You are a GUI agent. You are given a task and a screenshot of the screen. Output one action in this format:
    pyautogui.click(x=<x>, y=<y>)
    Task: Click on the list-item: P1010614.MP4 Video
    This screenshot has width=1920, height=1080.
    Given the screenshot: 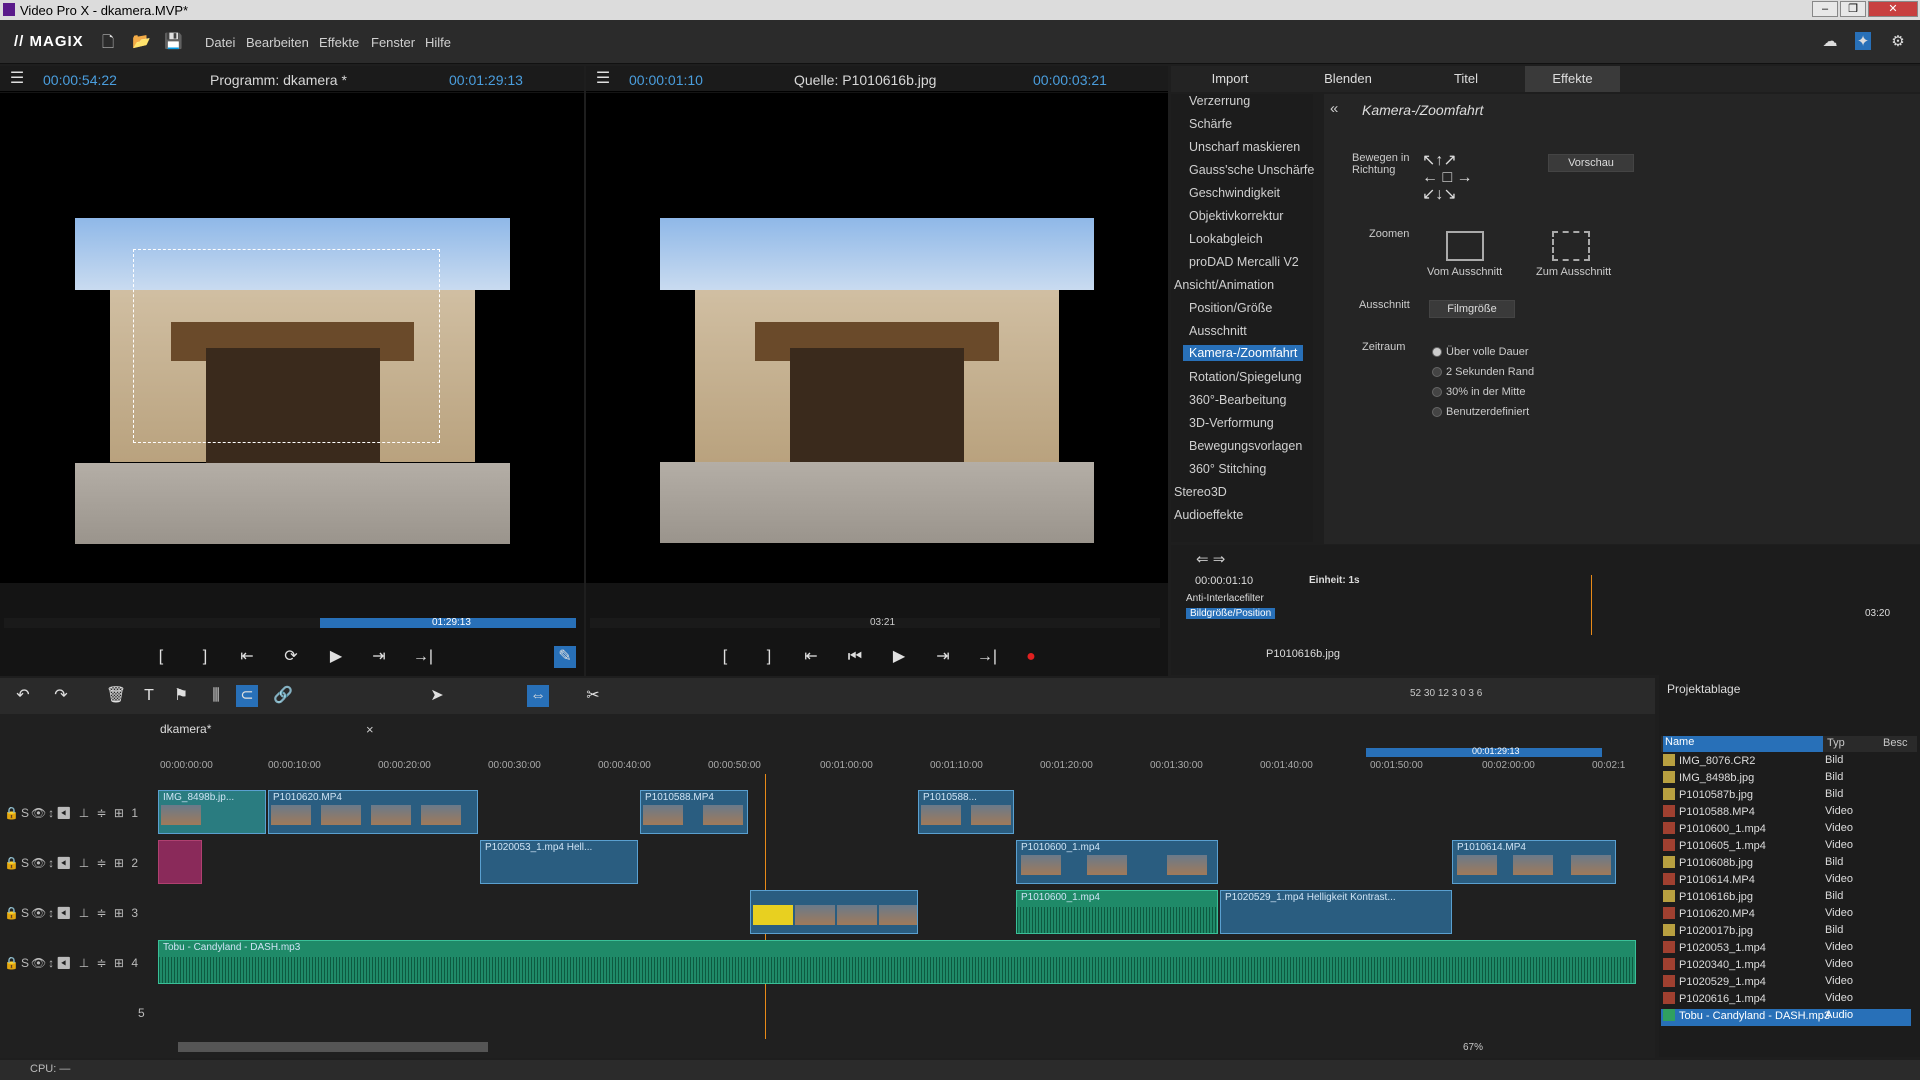 What is the action you would take?
    pyautogui.click(x=1786, y=881)
    